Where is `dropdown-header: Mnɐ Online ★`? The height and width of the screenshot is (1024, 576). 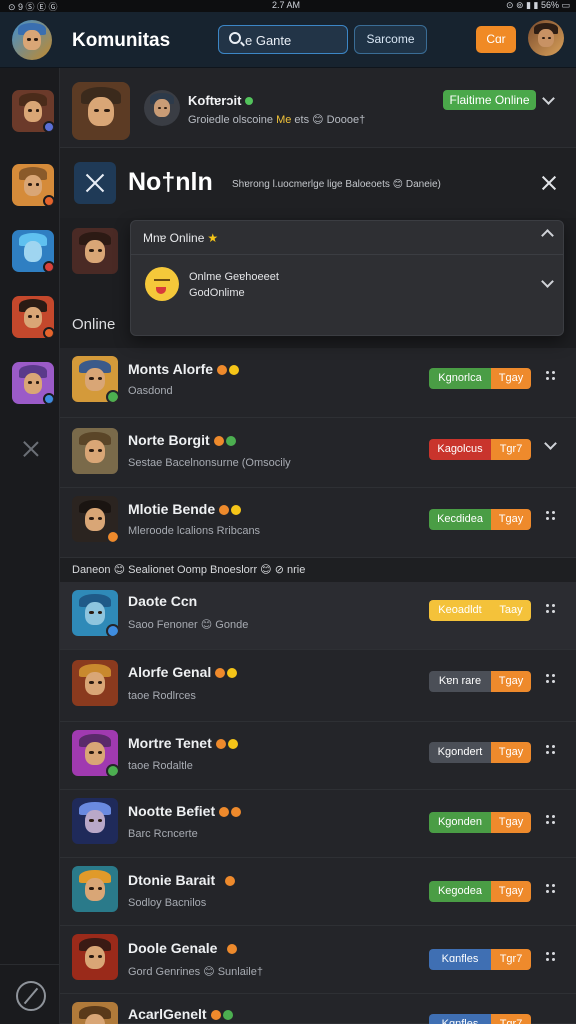 dropdown-header: Mnɐ Online ★ is located at coordinates (347, 238).